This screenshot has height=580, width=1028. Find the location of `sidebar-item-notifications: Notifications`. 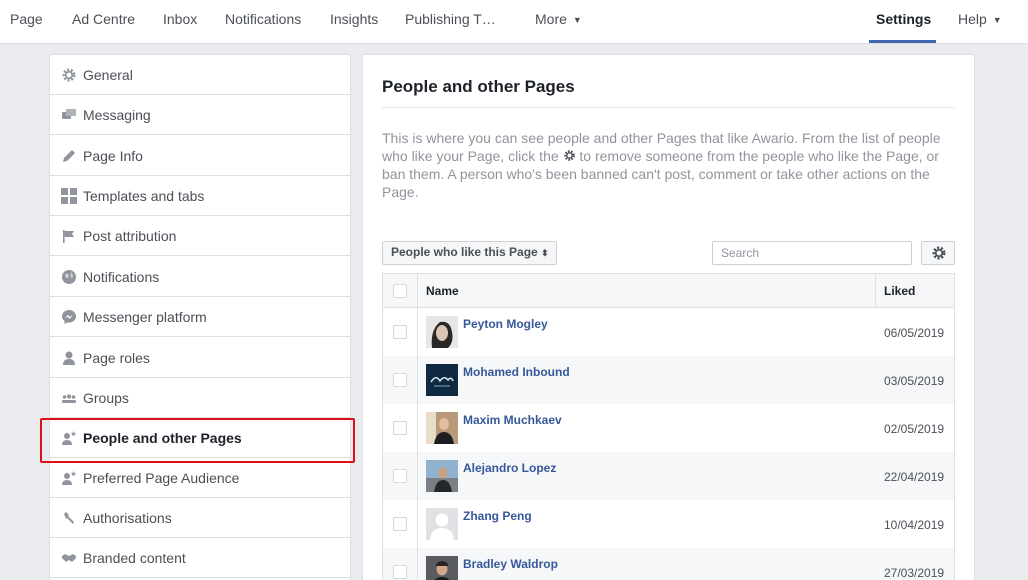

sidebar-item-notifications: Notifications is located at coordinates (200, 277).